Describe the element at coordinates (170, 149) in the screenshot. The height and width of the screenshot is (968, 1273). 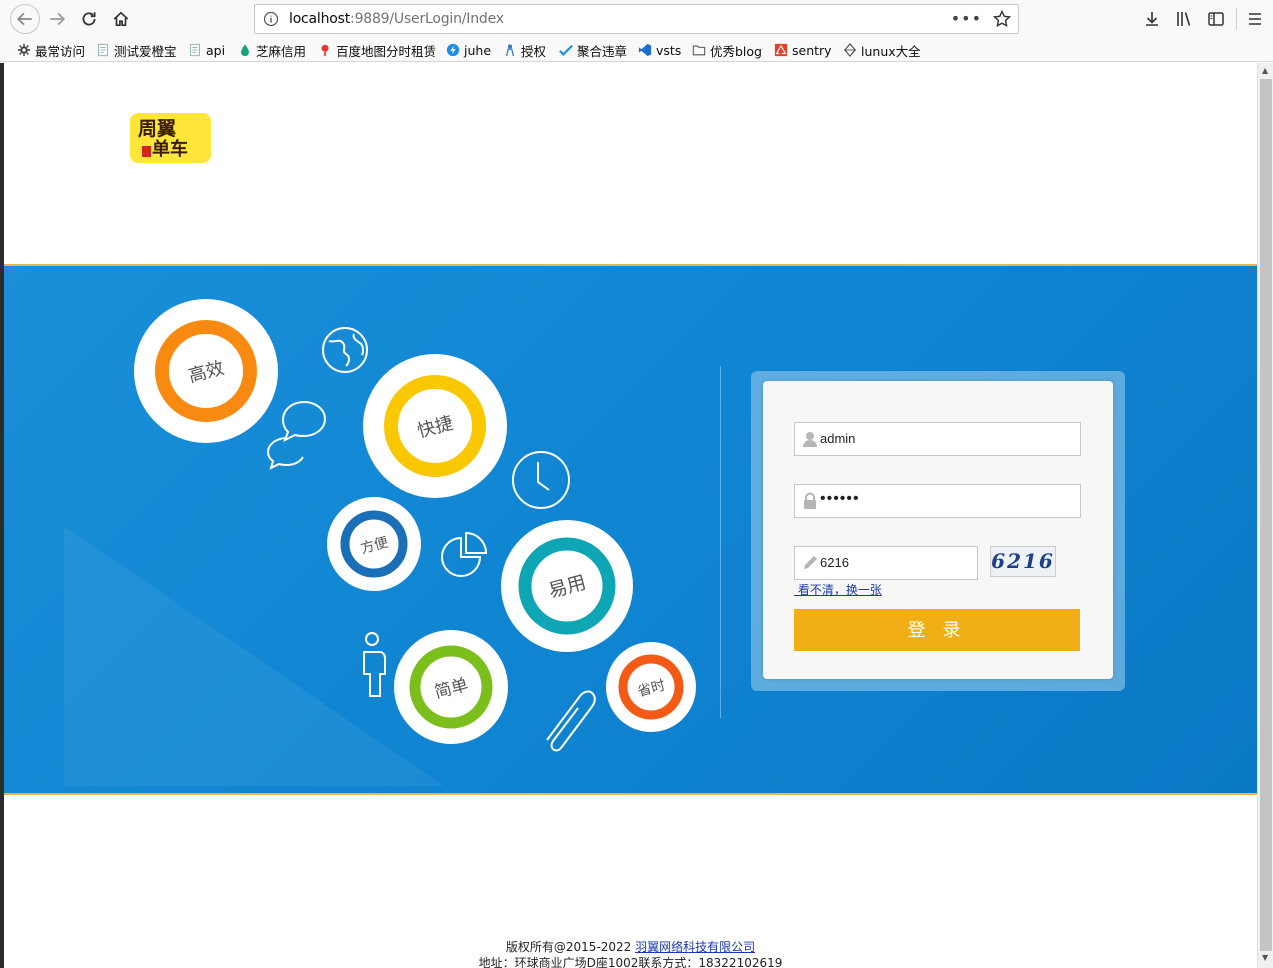
I see `logo-text-line2: 单车` at that location.